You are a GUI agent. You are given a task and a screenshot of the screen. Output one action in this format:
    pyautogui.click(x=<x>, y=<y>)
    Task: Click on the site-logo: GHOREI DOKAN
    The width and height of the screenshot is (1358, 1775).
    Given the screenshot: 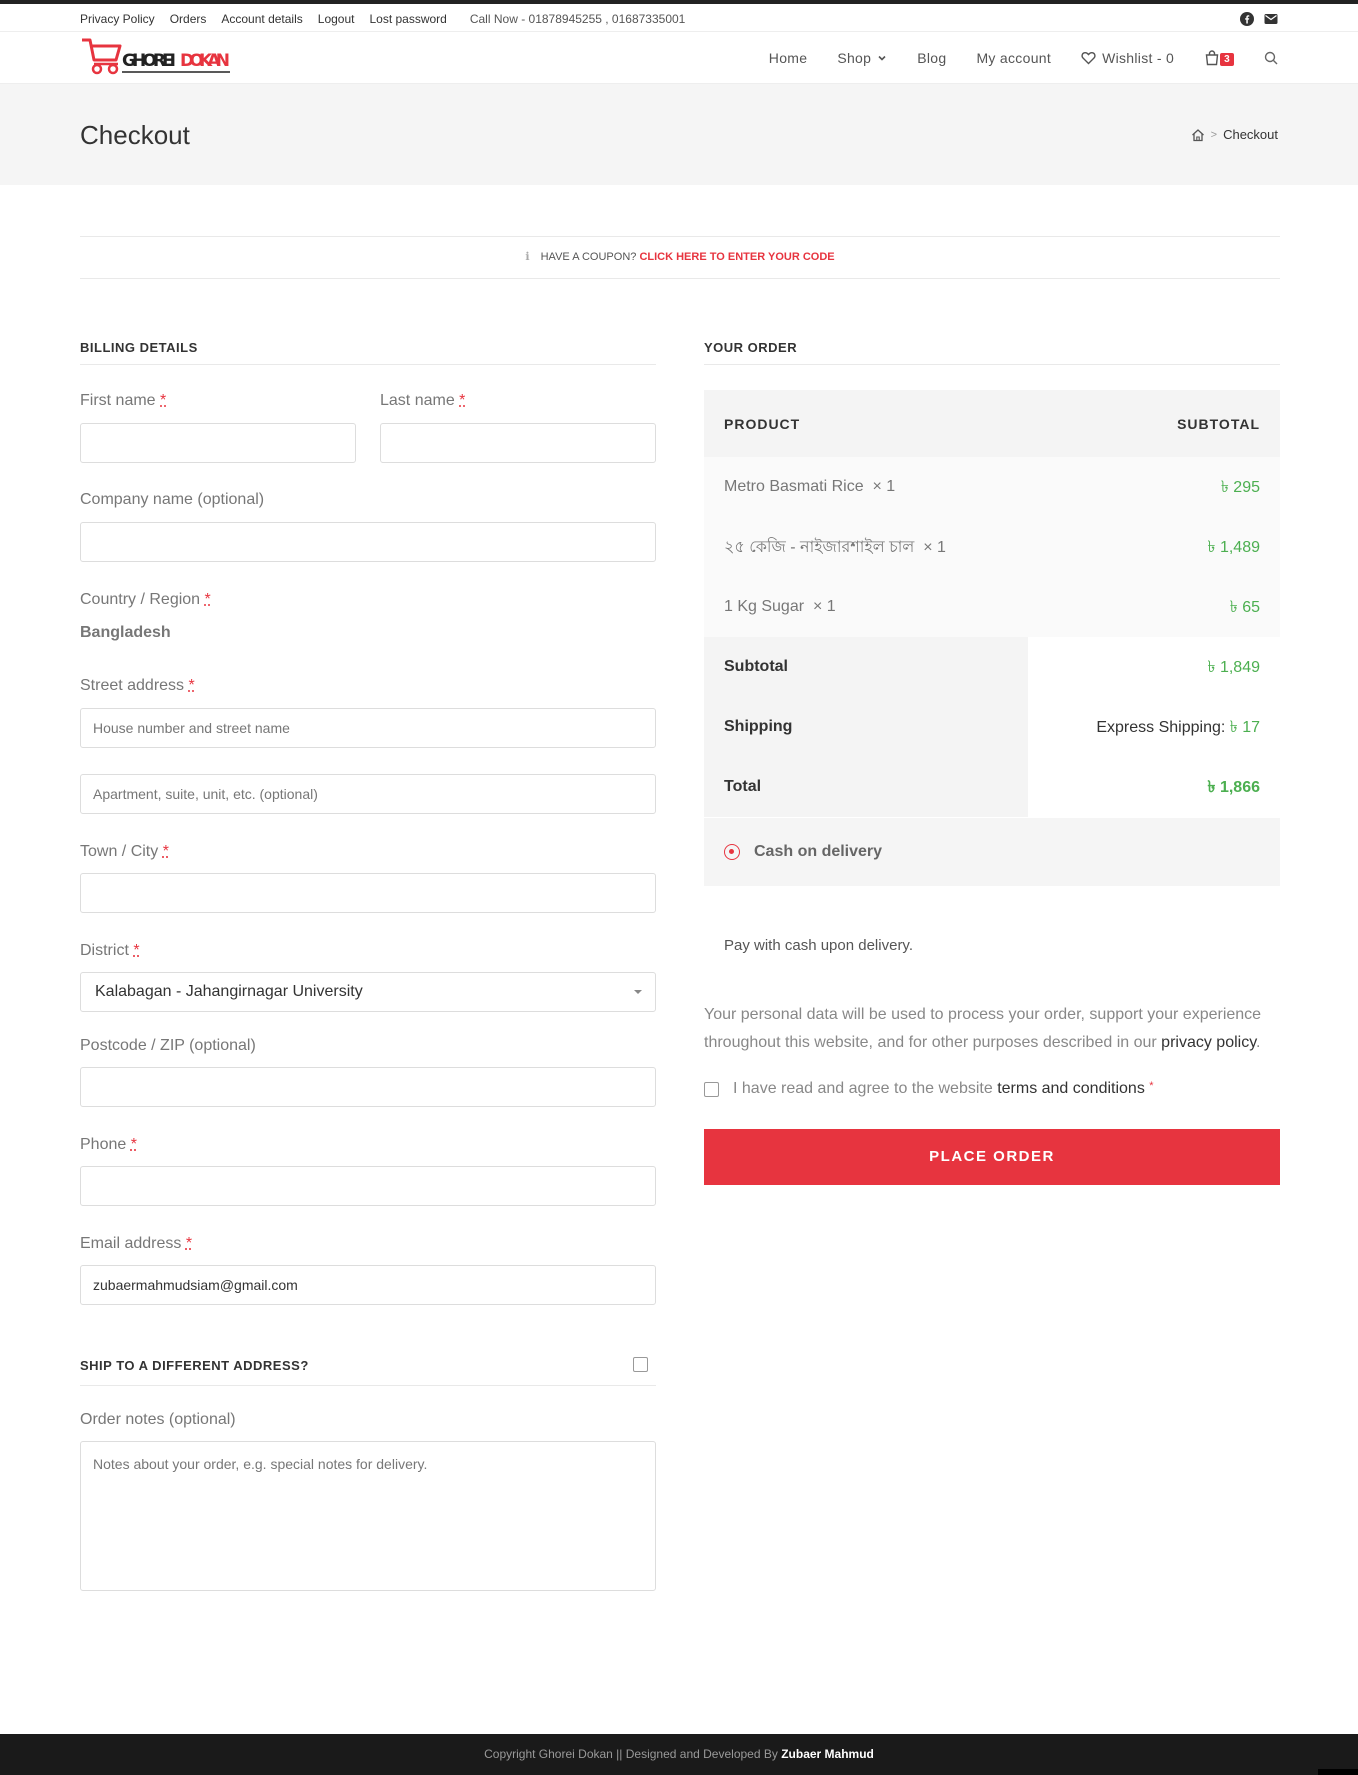 What is the action you would take?
    pyautogui.click(x=156, y=58)
    